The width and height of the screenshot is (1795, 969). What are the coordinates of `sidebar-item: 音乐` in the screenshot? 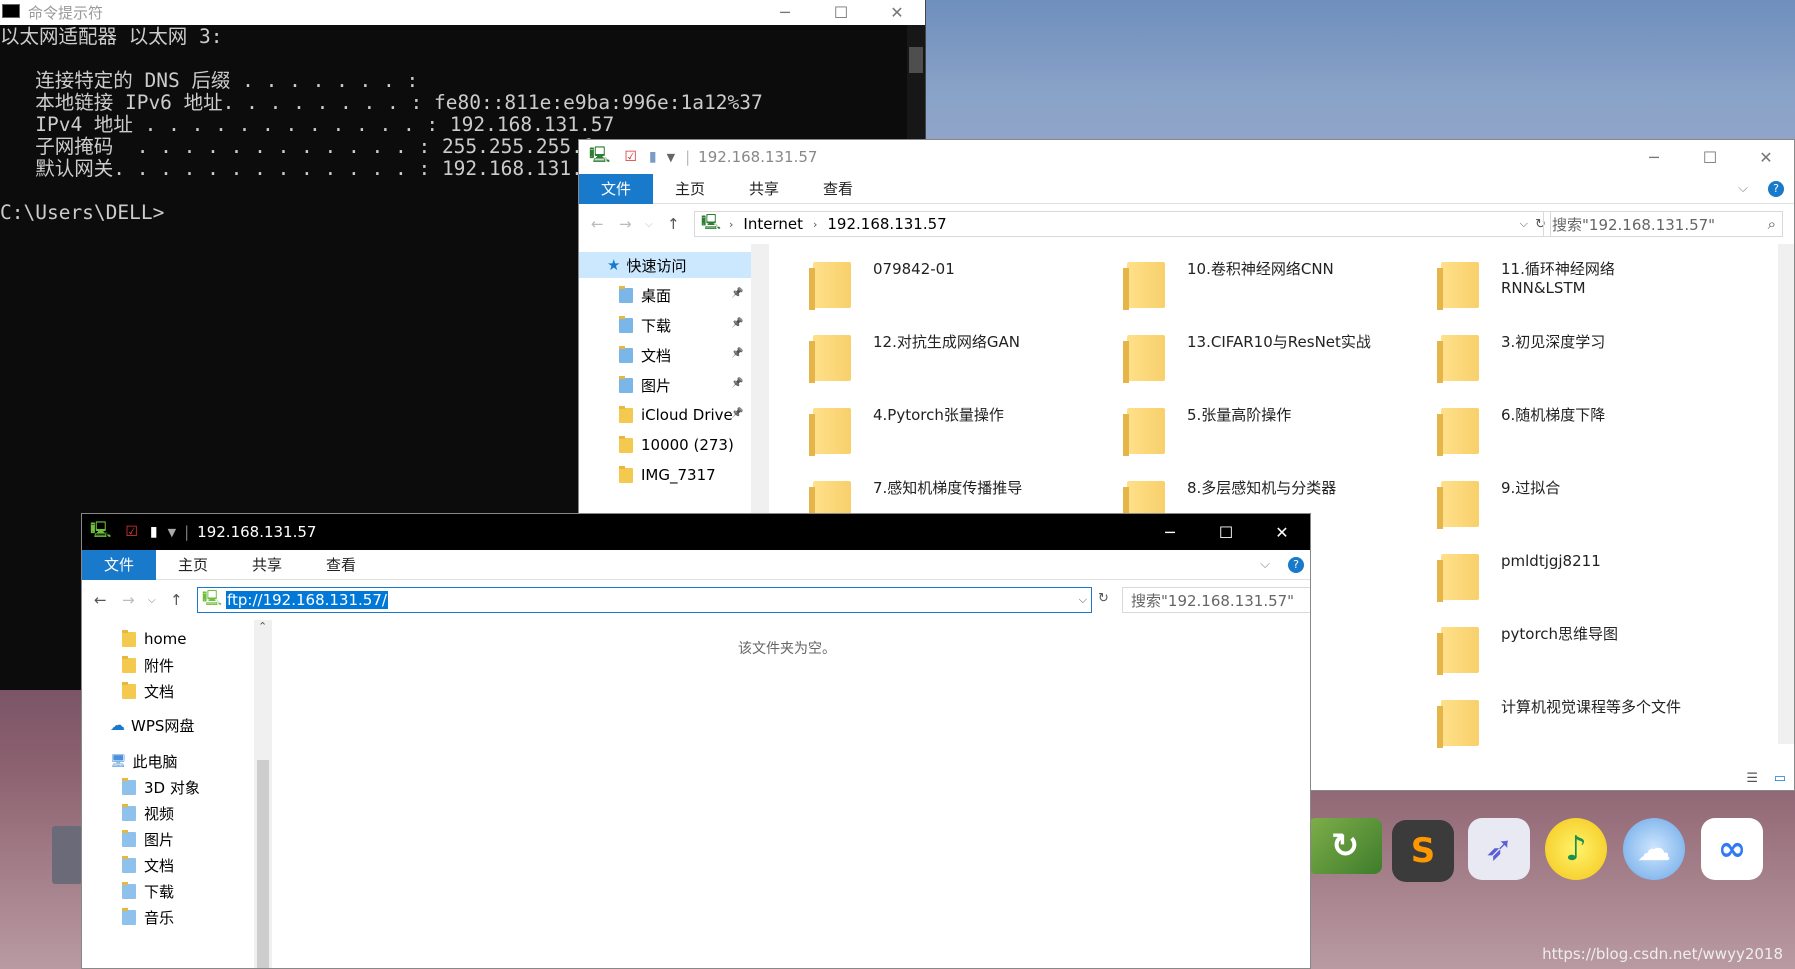 It's located at (148, 917).